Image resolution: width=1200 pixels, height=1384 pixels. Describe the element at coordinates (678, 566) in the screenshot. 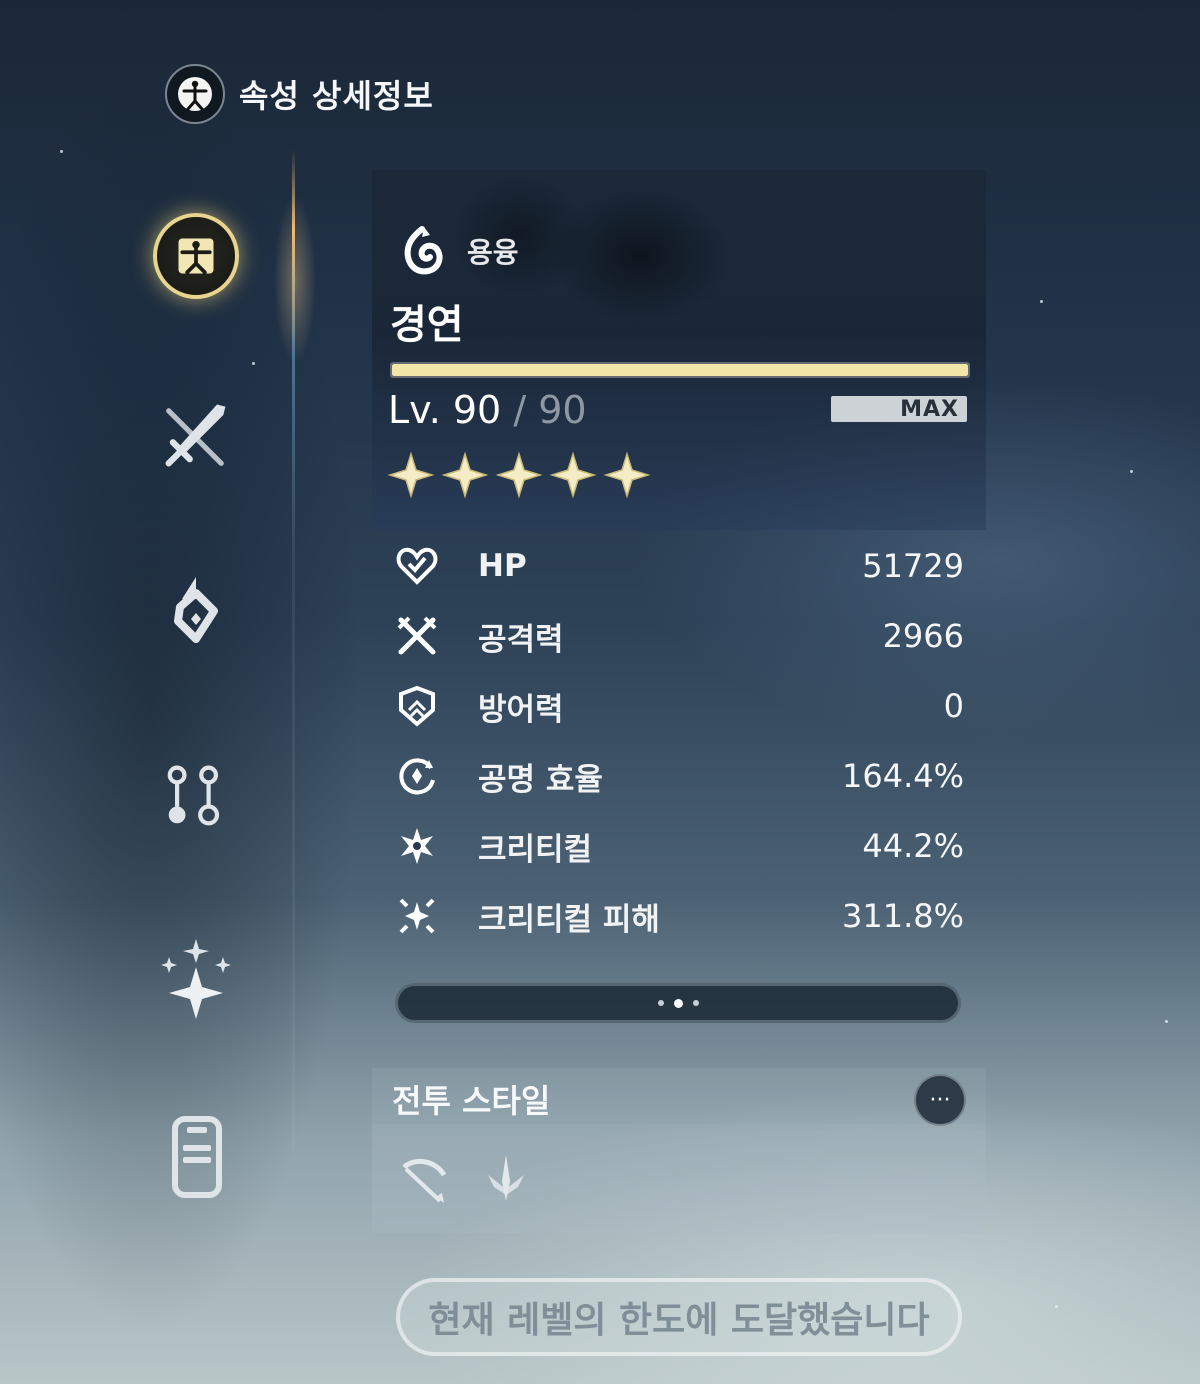

I see `stat-row-hp: HP 51729` at that location.